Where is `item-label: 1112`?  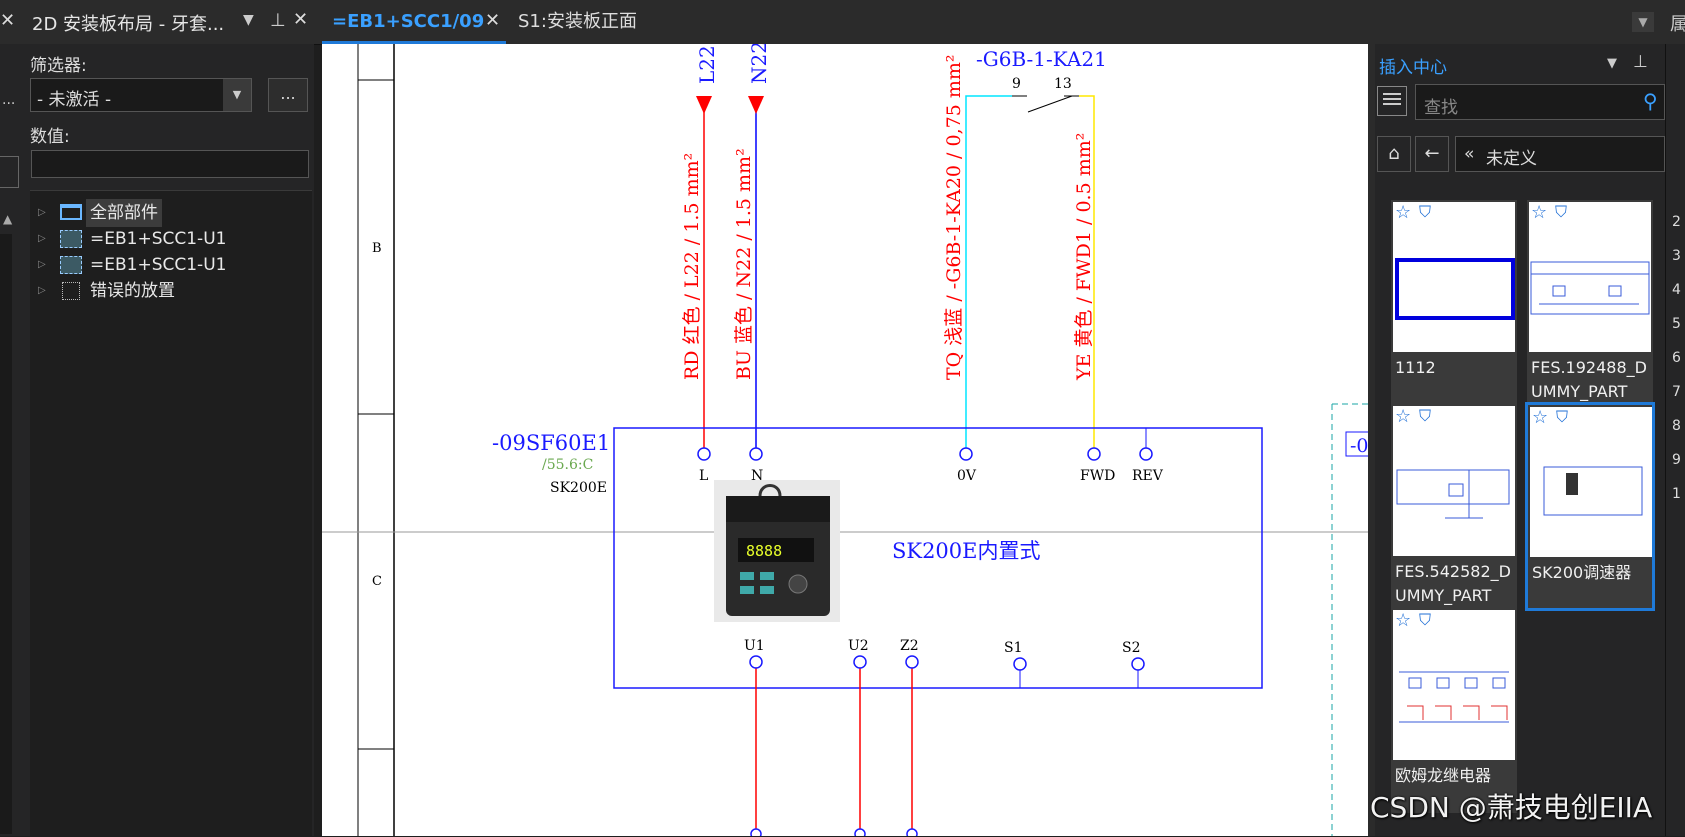
item-label: 1112 is located at coordinates (1415, 367).